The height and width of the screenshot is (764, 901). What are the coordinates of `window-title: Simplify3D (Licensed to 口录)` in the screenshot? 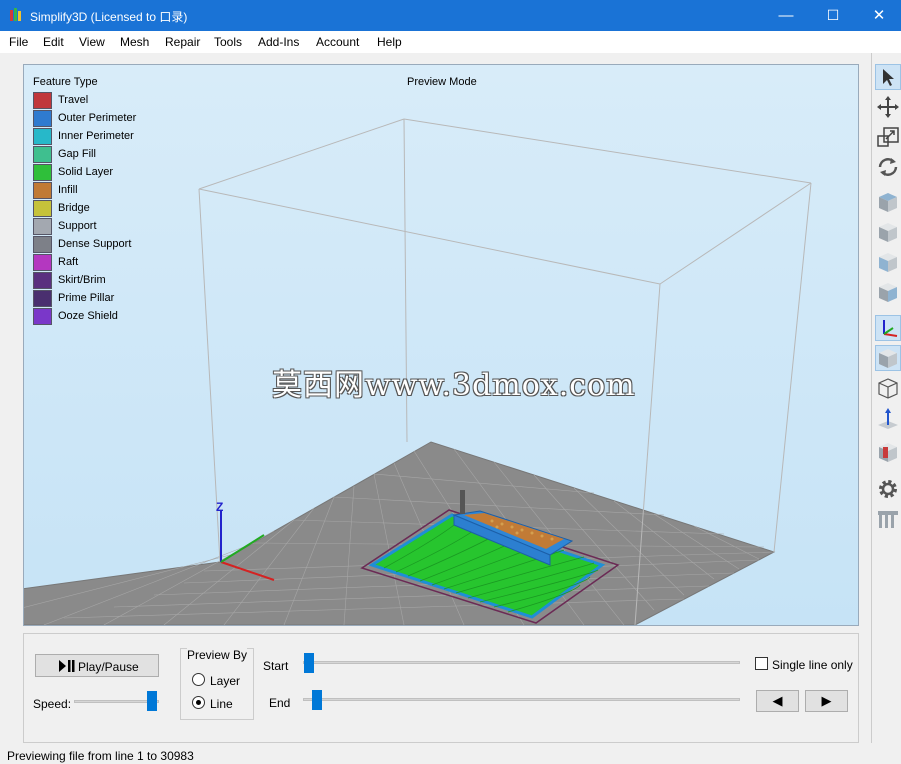 It's located at (109, 17).